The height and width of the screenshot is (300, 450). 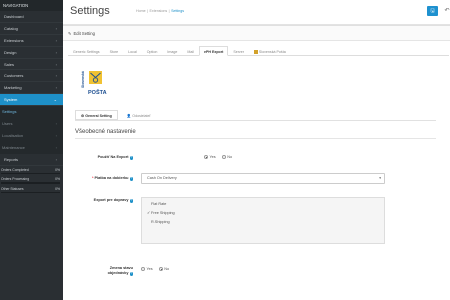 What do you see at coordinates (155, 269) in the screenshot?
I see `change-status-radio-group: Yes No` at bounding box center [155, 269].